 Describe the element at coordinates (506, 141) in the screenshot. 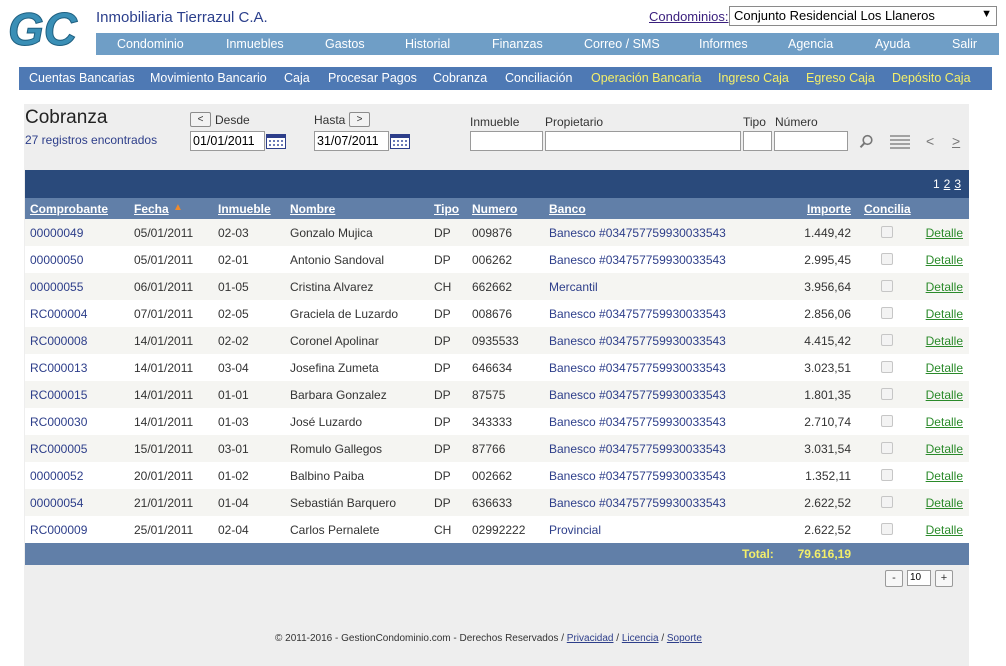

I see `inmueble-filter-input` at that location.